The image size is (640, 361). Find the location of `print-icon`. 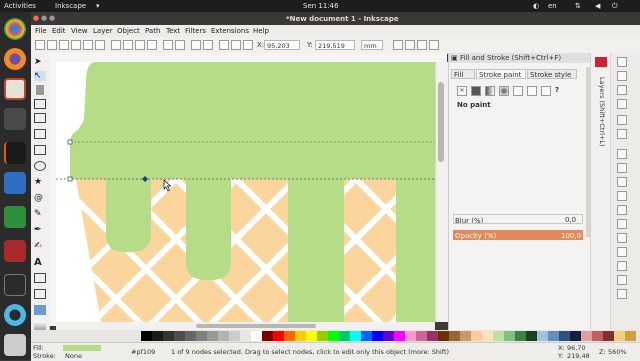

print-icon is located at coordinates (622, 104).